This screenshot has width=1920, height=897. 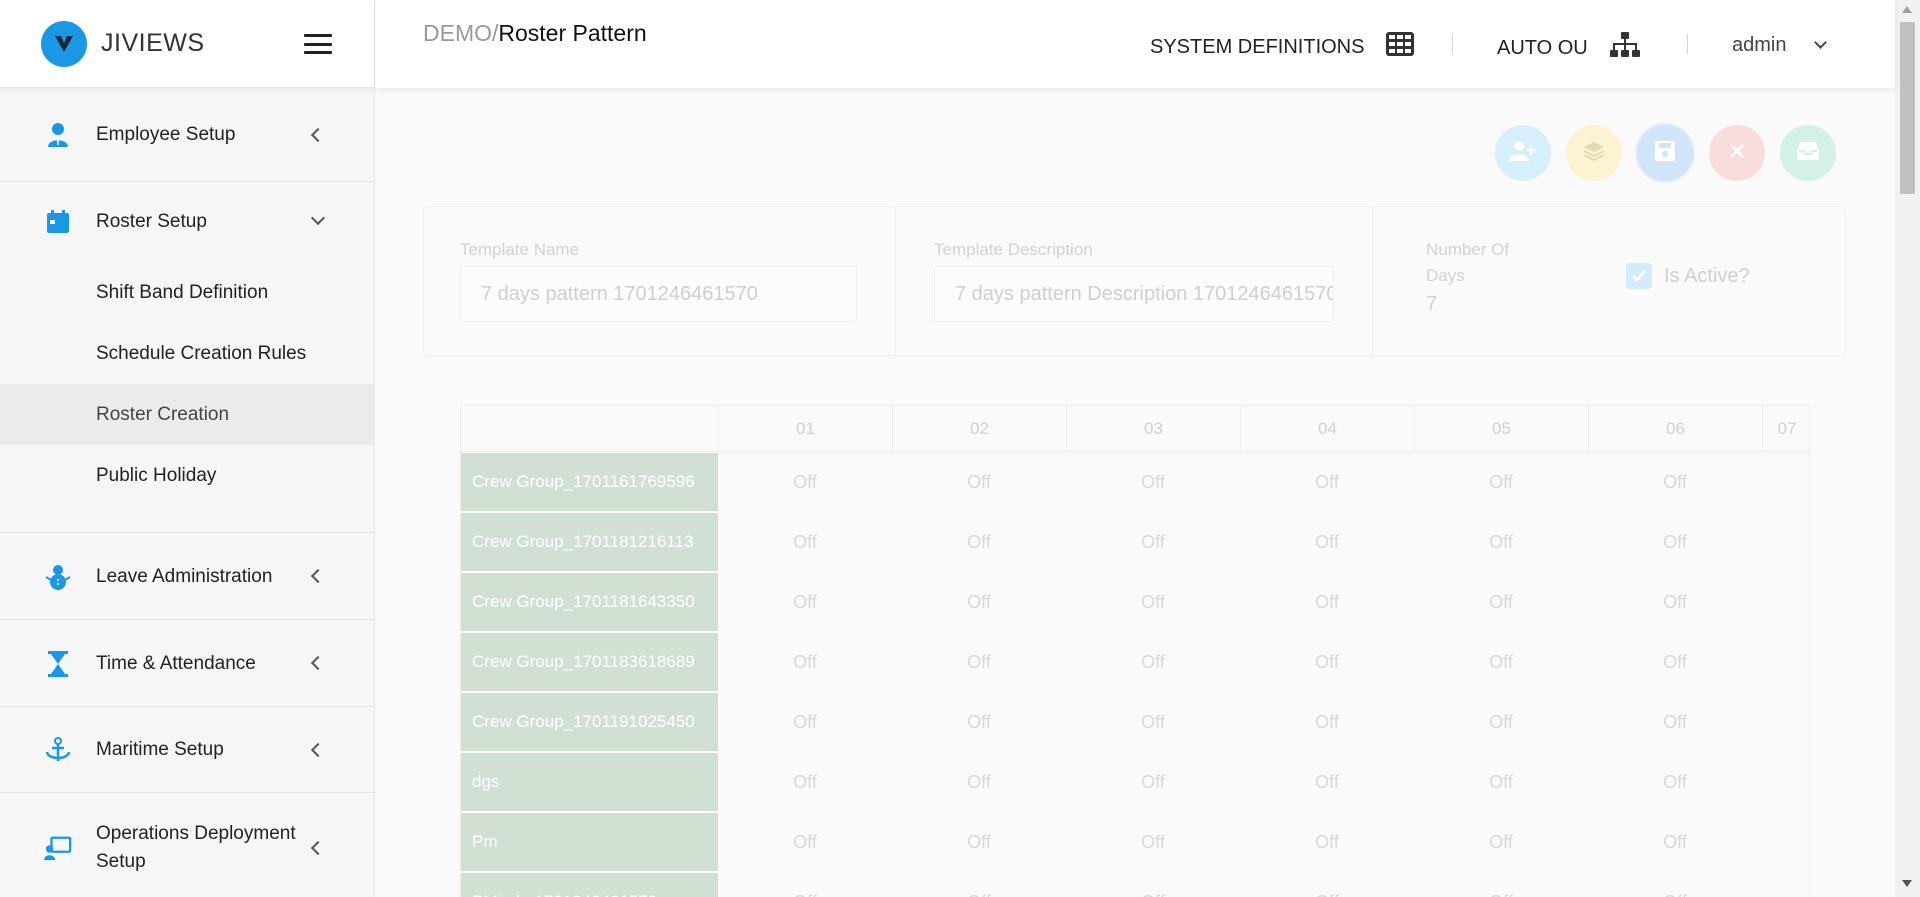 I want to click on crew-group-label: Crew Group_1701161769596, so click(x=589, y=482).